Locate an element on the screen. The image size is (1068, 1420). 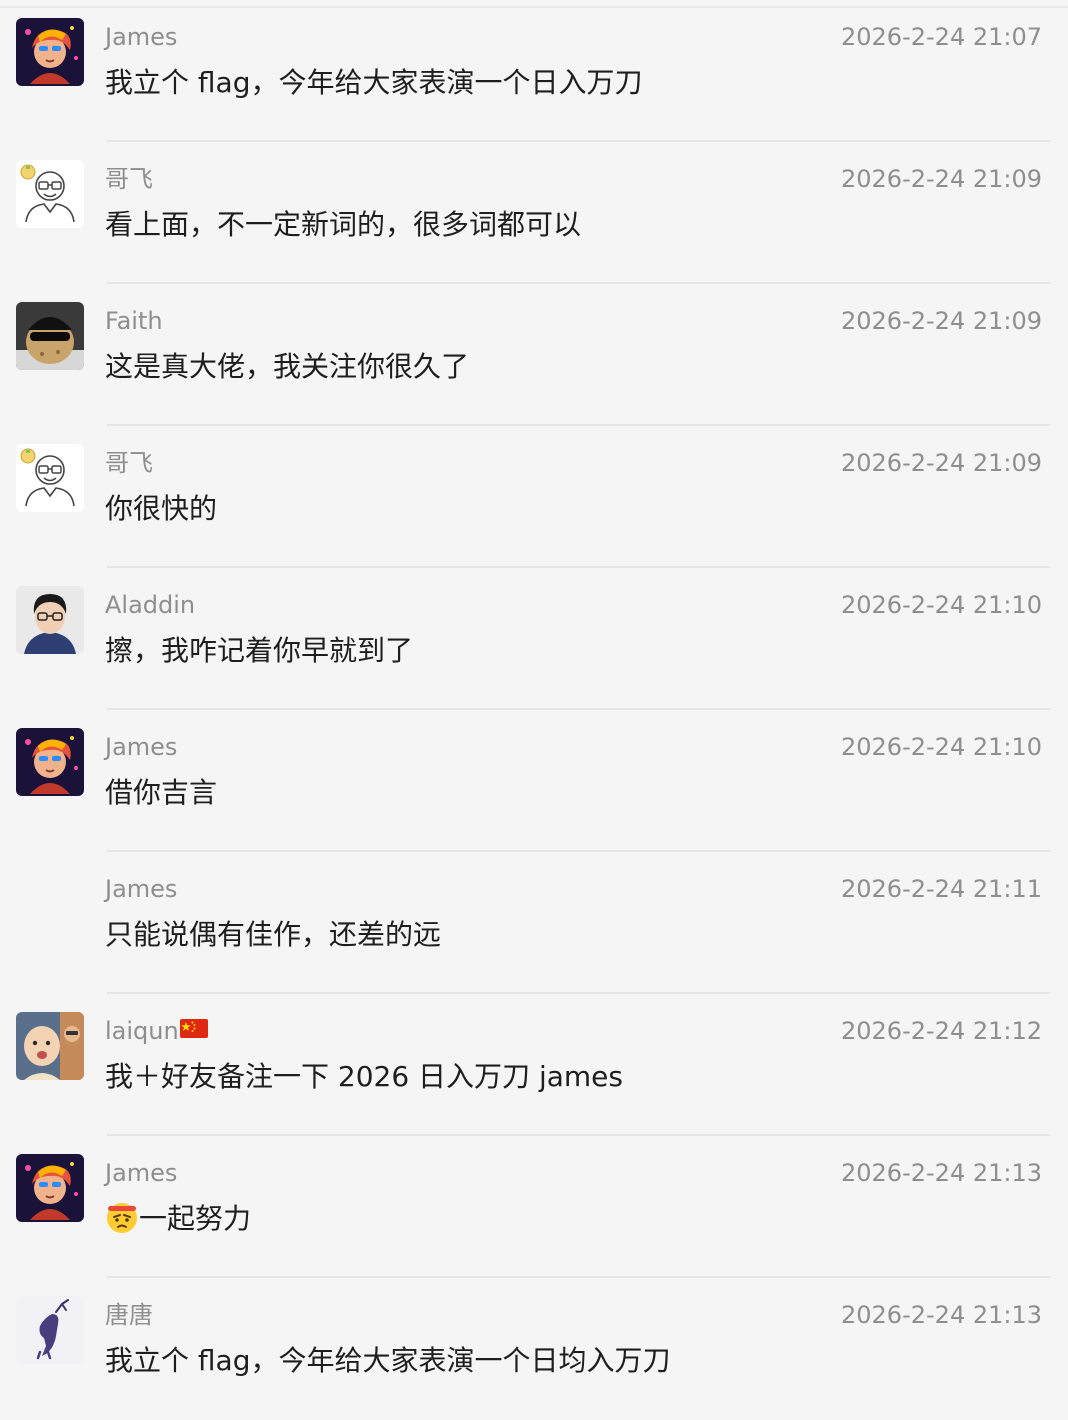
sender-name: Aladdin is located at coordinates (150, 605).